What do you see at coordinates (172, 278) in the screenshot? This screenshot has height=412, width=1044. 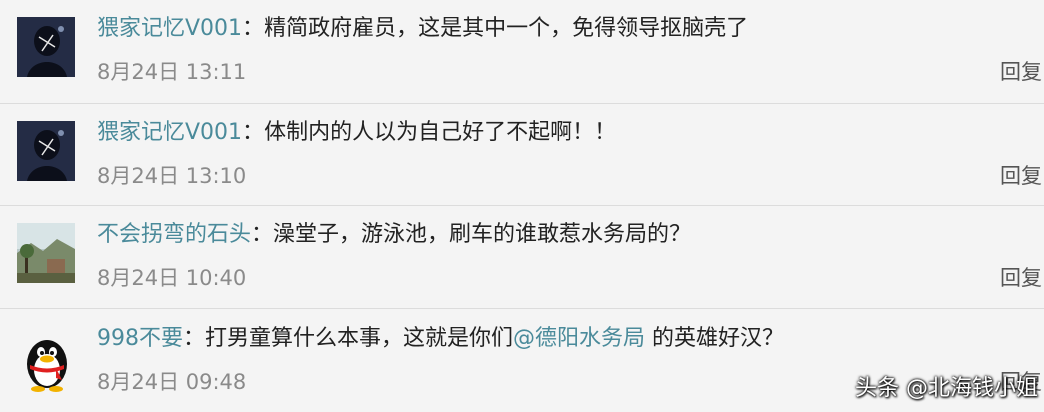 I see `timestamp: 8月24日 10:40` at bounding box center [172, 278].